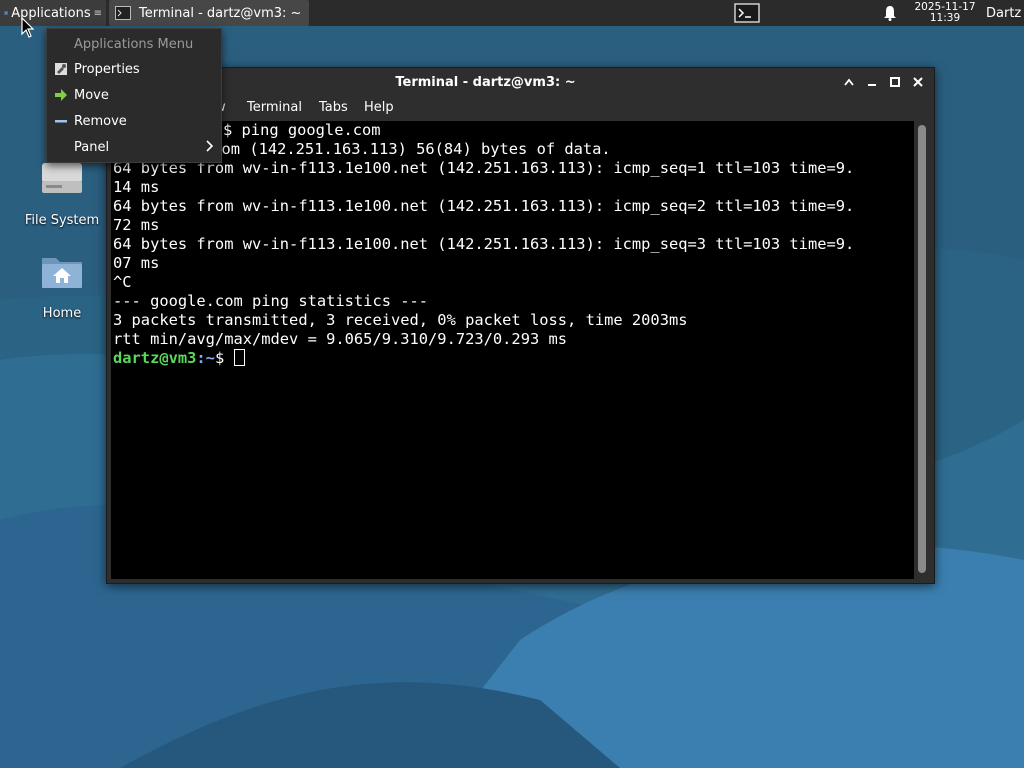  Describe the element at coordinates (134, 147) in the screenshot. I see `menu-item-panel: Panel` at that location.